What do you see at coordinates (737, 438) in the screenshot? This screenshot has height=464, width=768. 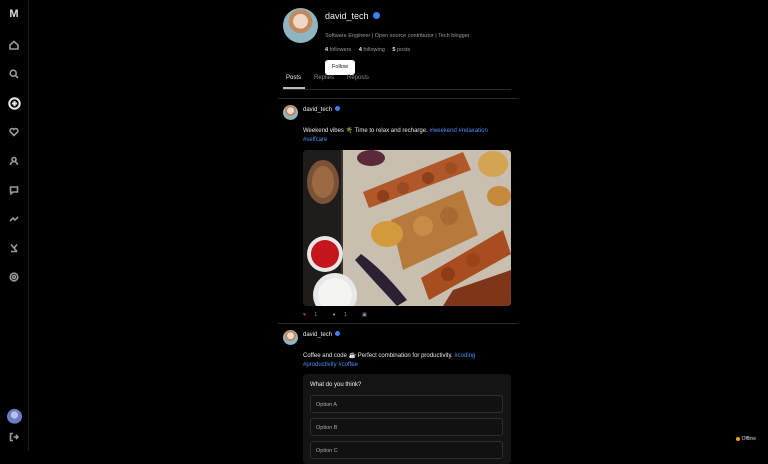 I see `status-dot-icon` at bounding box center [737, 438].